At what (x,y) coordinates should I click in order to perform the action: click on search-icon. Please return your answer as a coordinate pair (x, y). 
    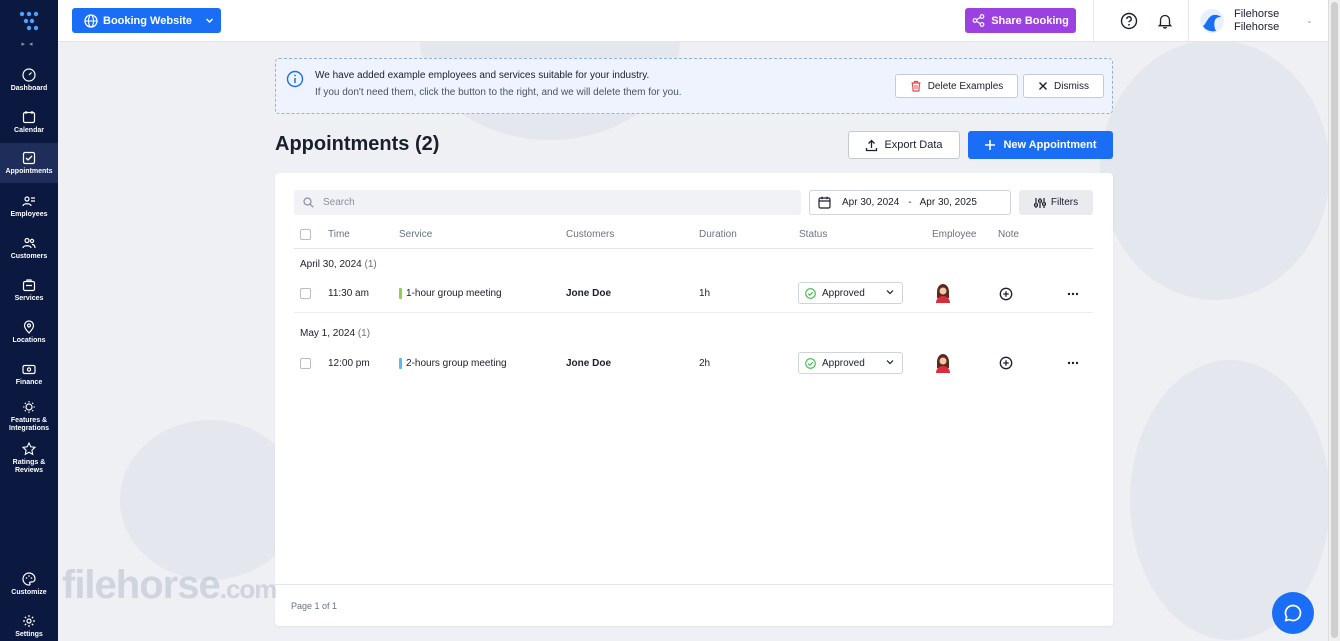
    Looking at the image, I should click on (308, 202).